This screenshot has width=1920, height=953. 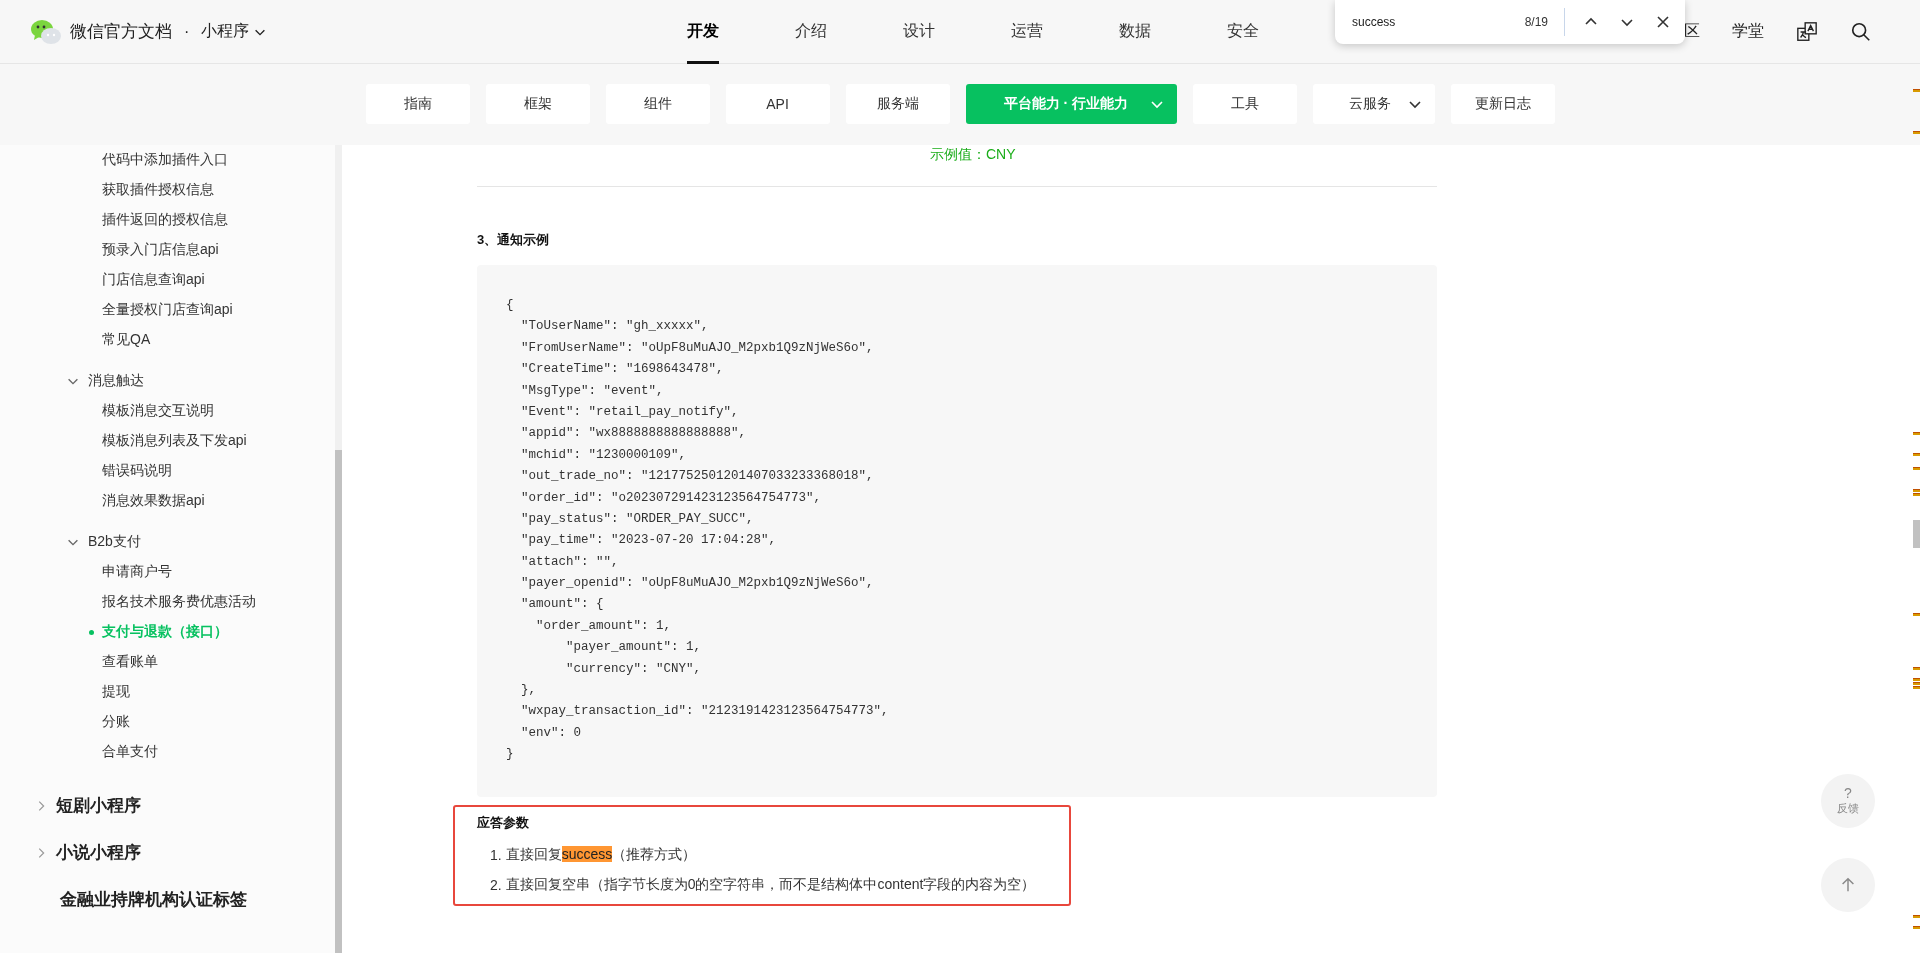 What do you see at coordinates (604, 455) in the screenshot?
I see `code-line: "mchid": "1230000109",` at bounding box center [604, 455].